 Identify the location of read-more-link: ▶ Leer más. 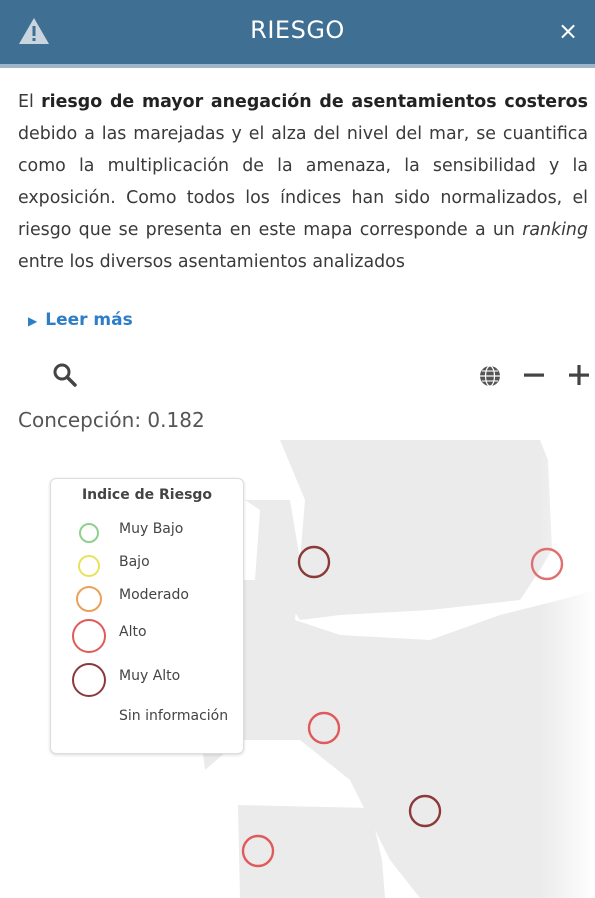
(80, 320).